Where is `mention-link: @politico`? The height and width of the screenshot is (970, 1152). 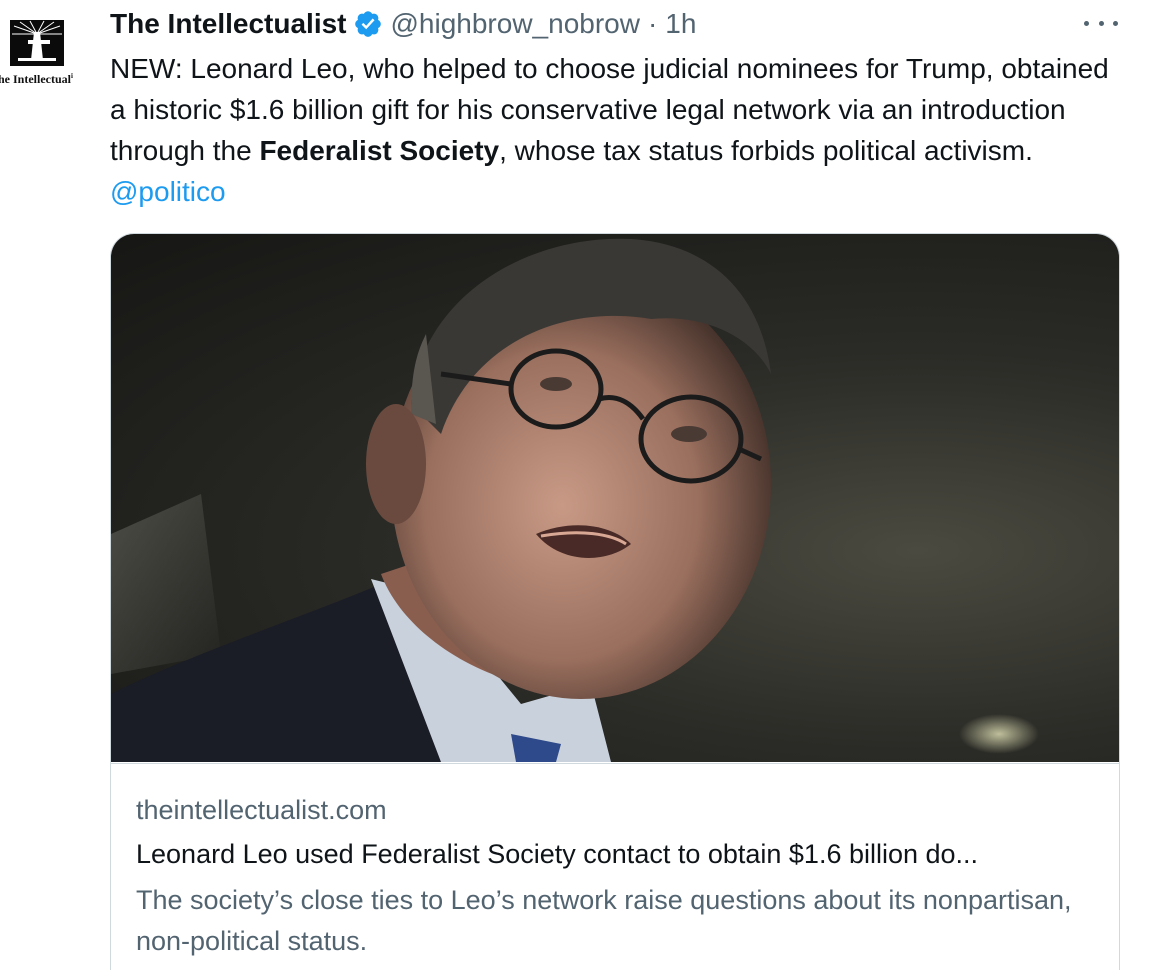 mention-link: @politico is located at coordinates (168, 191).